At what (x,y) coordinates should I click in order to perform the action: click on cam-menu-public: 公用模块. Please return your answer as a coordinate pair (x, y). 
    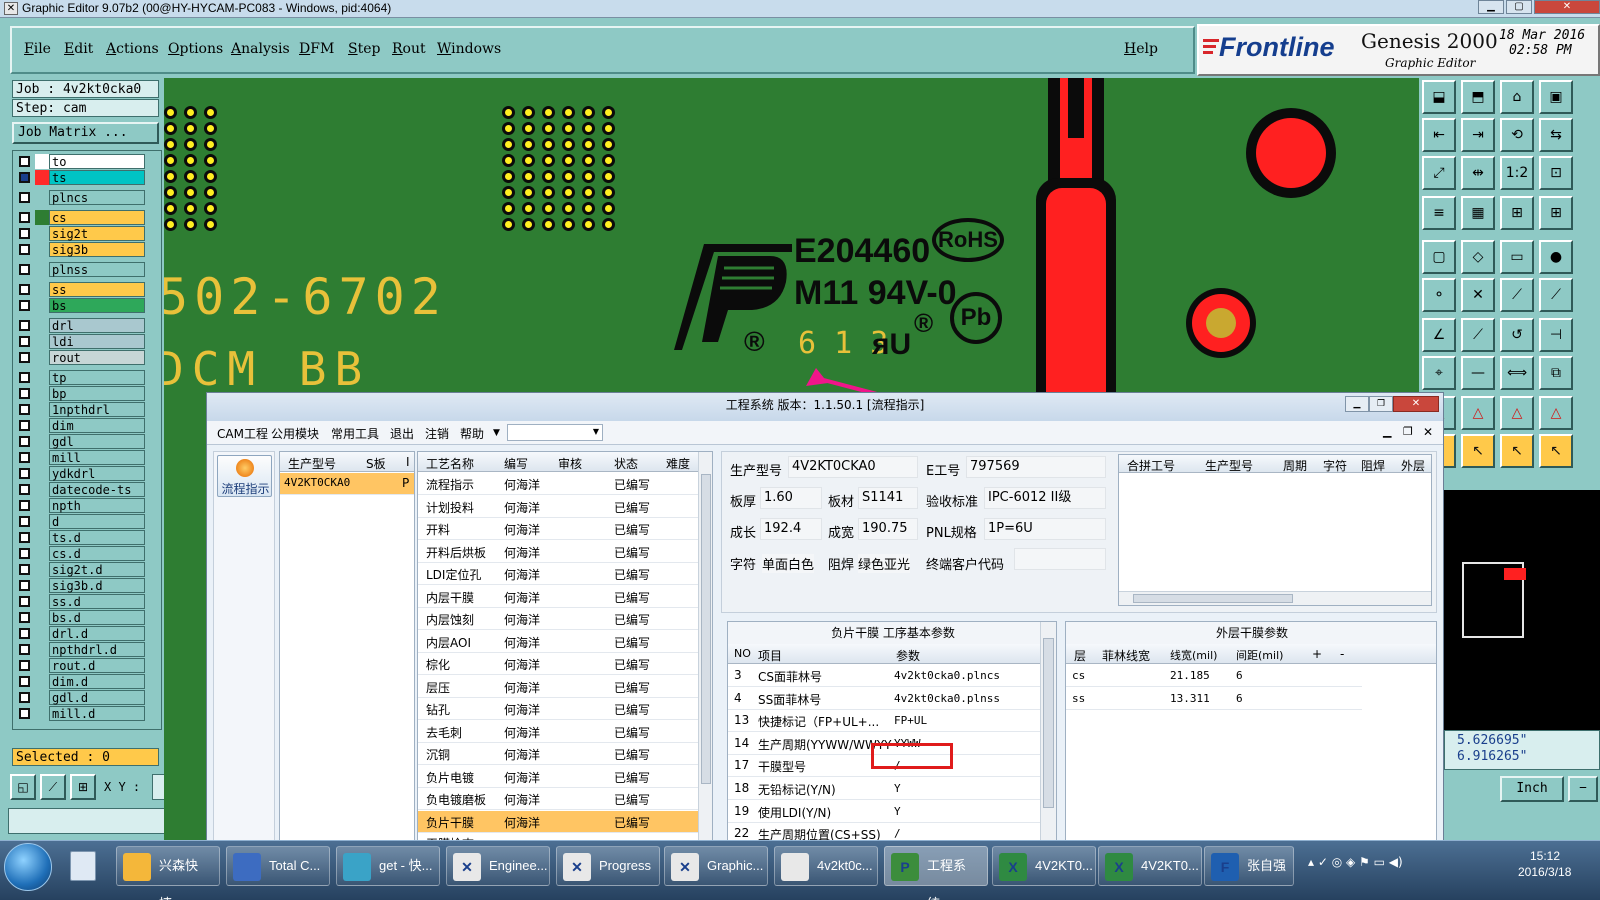
    Looking at the image, I should click on (295, 433).